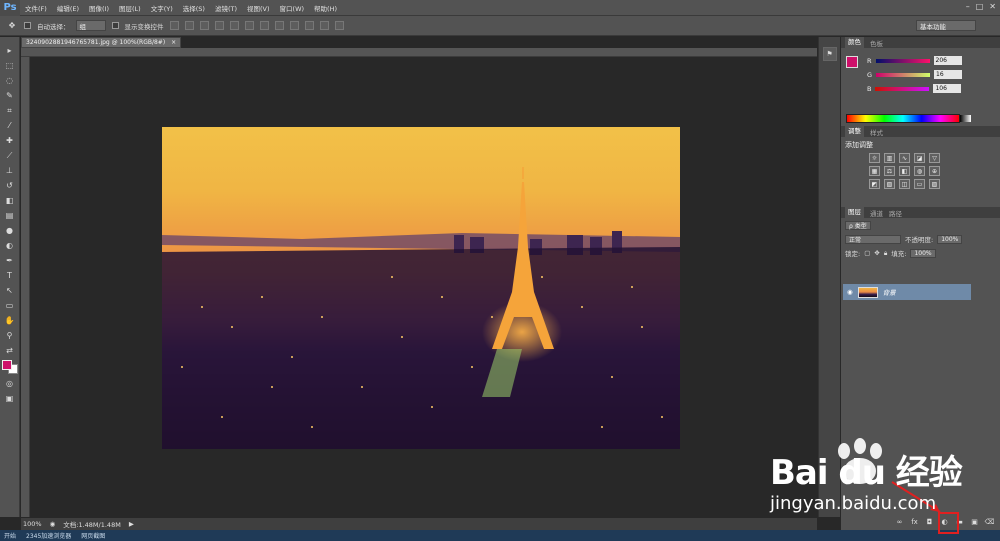  What do you see at coordinates (946, 25) in the screenshot?
I see `workspace-dropdown: 基本功能` at bounding box center [946, 25].